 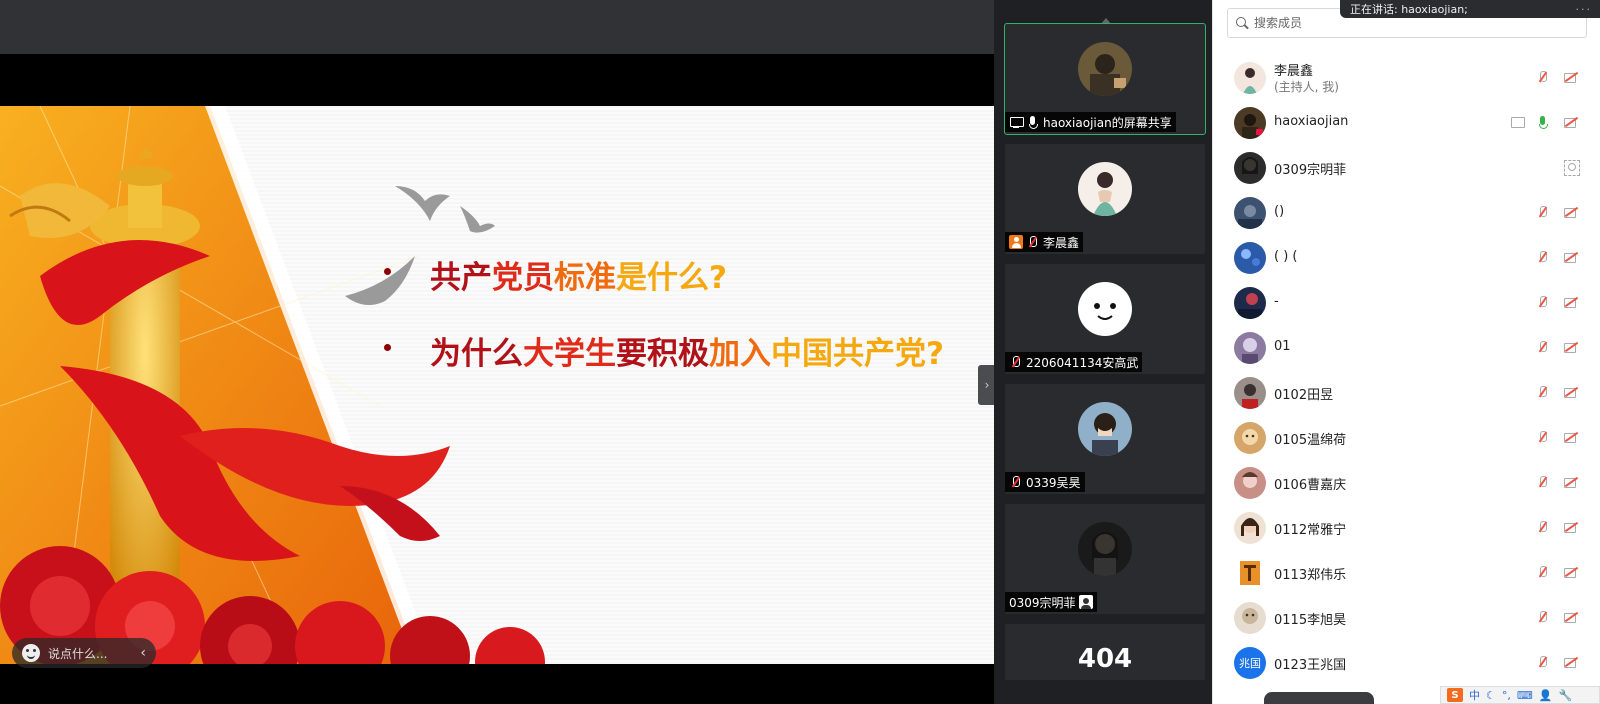 What do you see at coordinates (1286, 256) in the screenshot?
I see `member-name: ( ) (` at bounding box center [1286, 256].